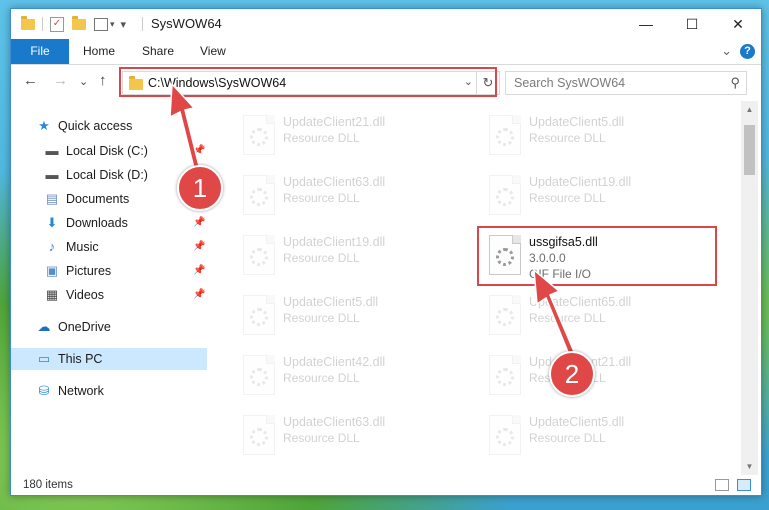 Image resolution: width=769 pixels, height=510 pixels. What do you see at coordinates (572, 374) in the screenshot?
I see `step-2-badge: 2` at bounding box center [572, 374].